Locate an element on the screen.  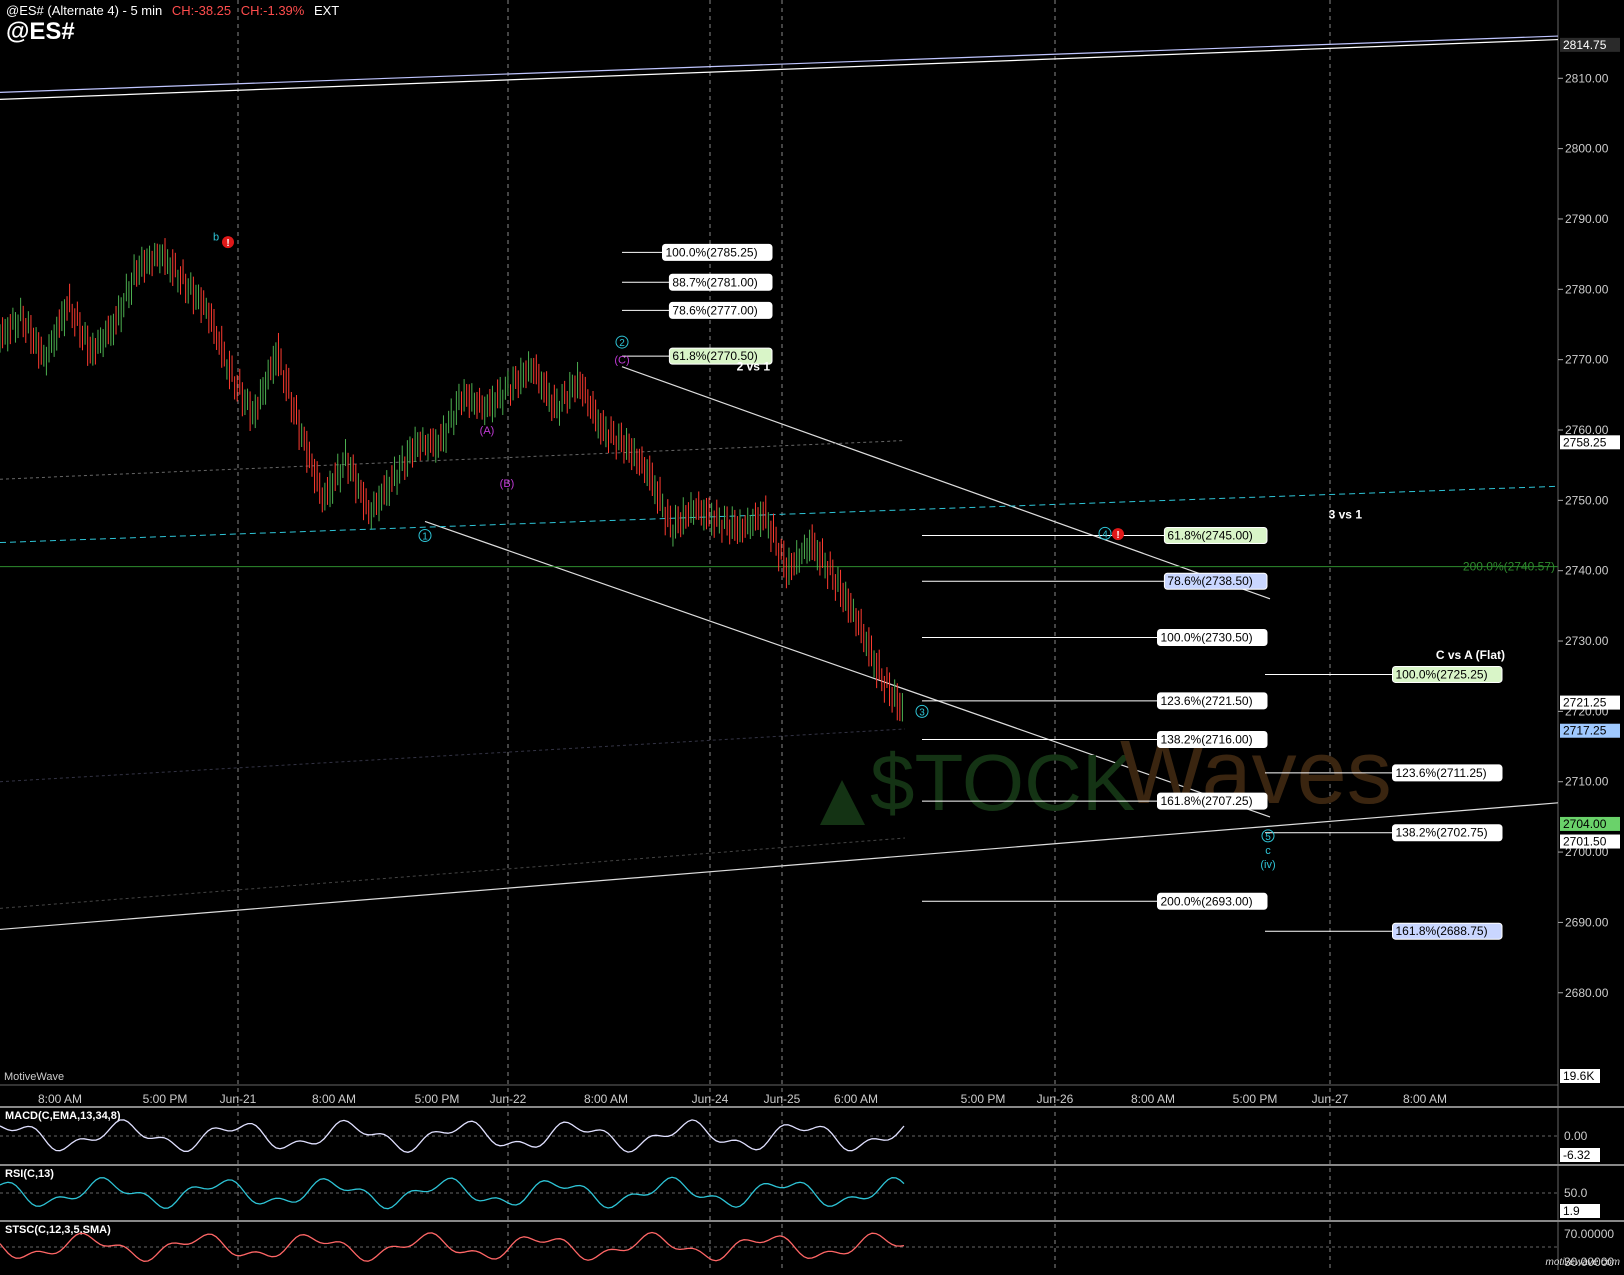
fib-level-label: 100.0%(2725.25) is located at coordinates (1442, 674).